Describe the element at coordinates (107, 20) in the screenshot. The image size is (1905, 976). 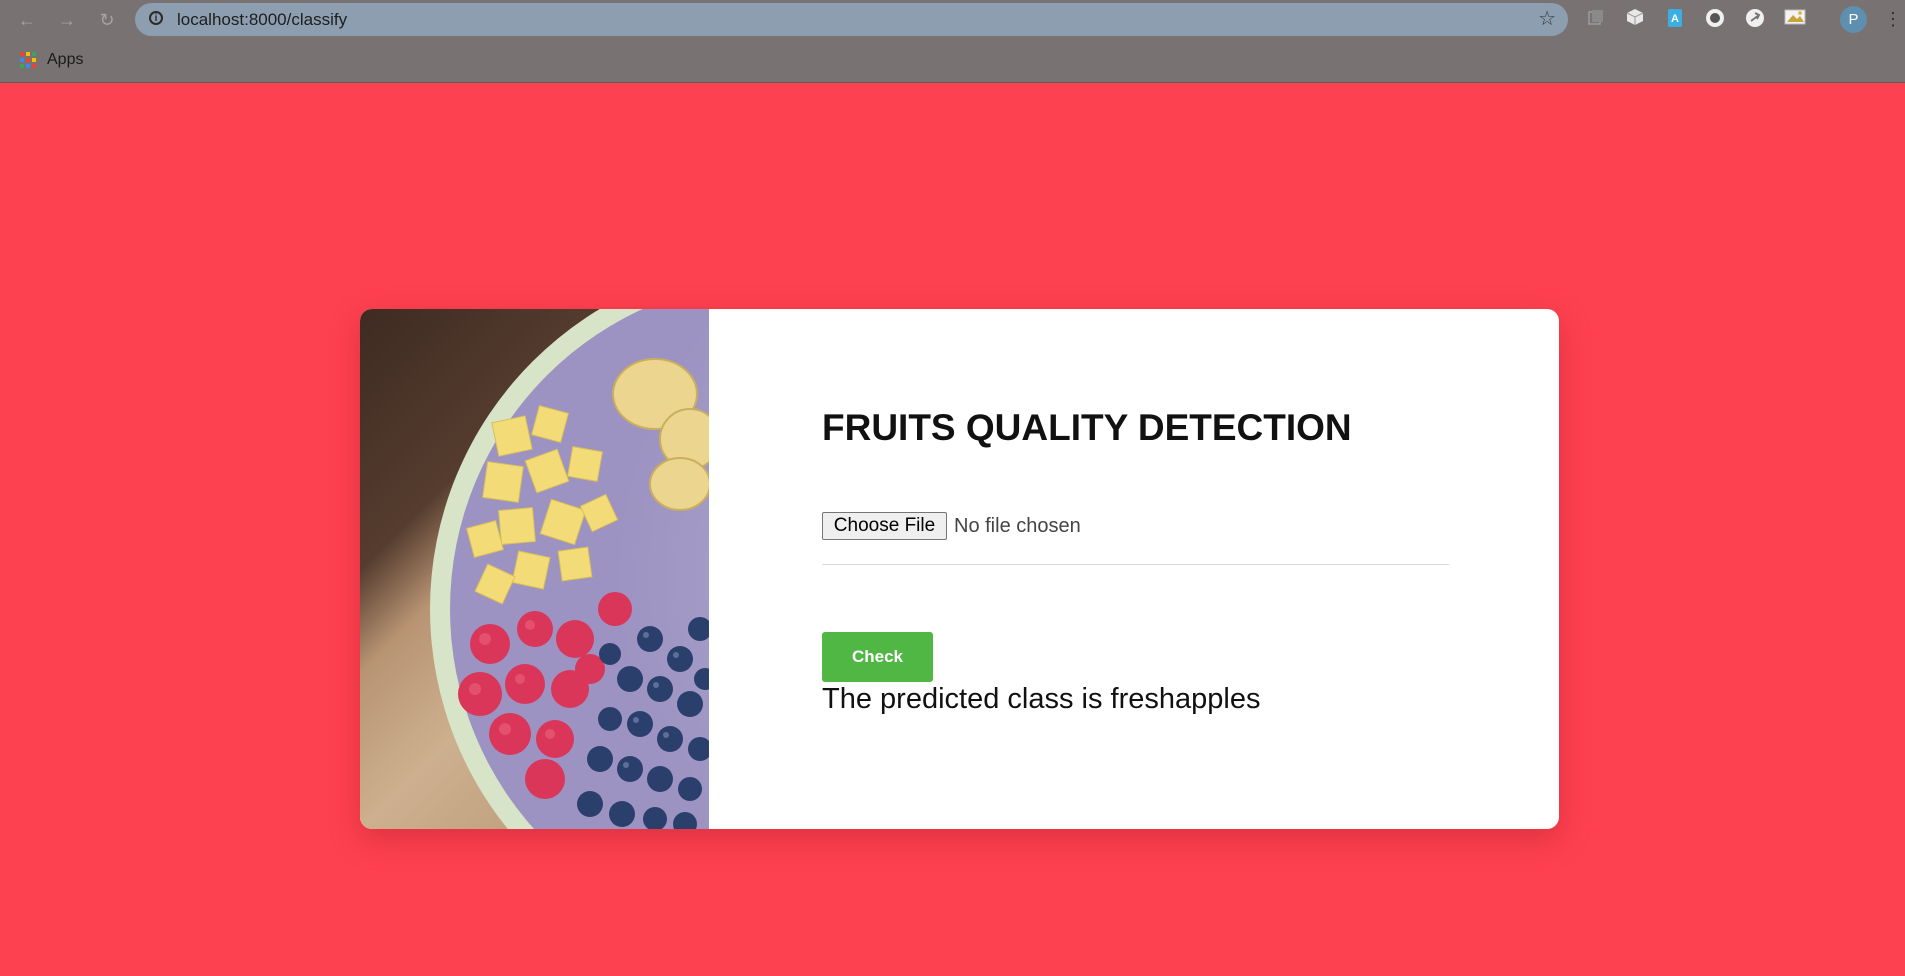
I see `reload-icon: ↻` at that location.